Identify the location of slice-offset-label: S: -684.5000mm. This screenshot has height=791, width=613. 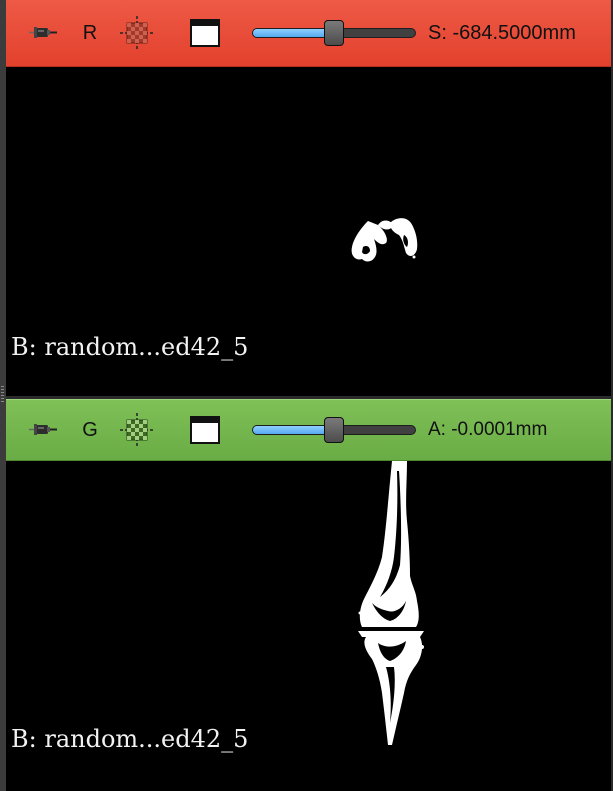
(502, 32).